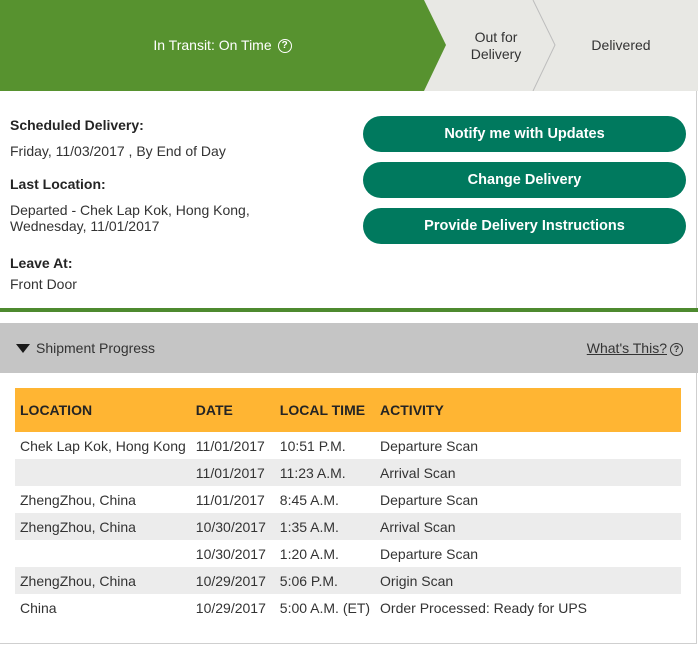  I want to click on cell-time: 1:35 A.M., so click(309, 526).